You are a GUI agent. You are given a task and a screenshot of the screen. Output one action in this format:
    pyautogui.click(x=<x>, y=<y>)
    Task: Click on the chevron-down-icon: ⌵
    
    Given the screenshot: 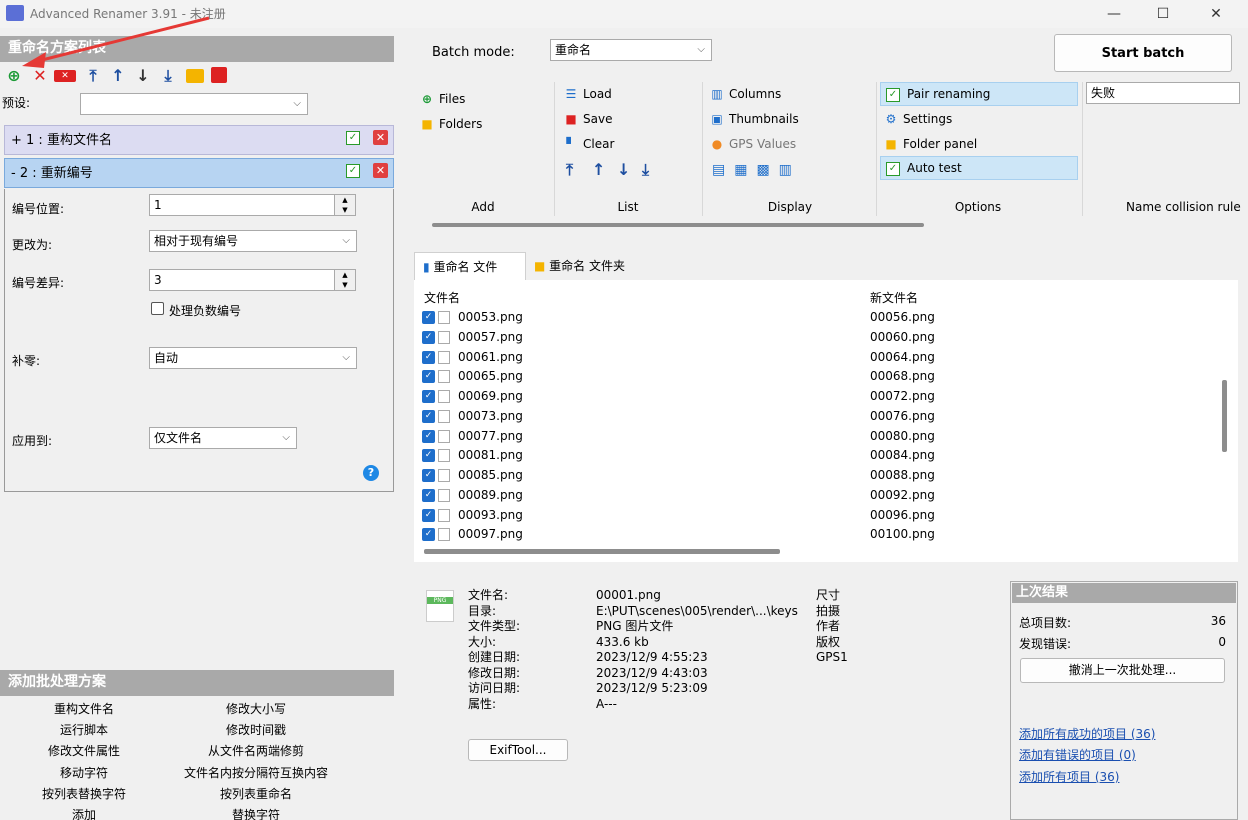 What is the action you would take?
    pyautogui.click(x=346, y=240)
    